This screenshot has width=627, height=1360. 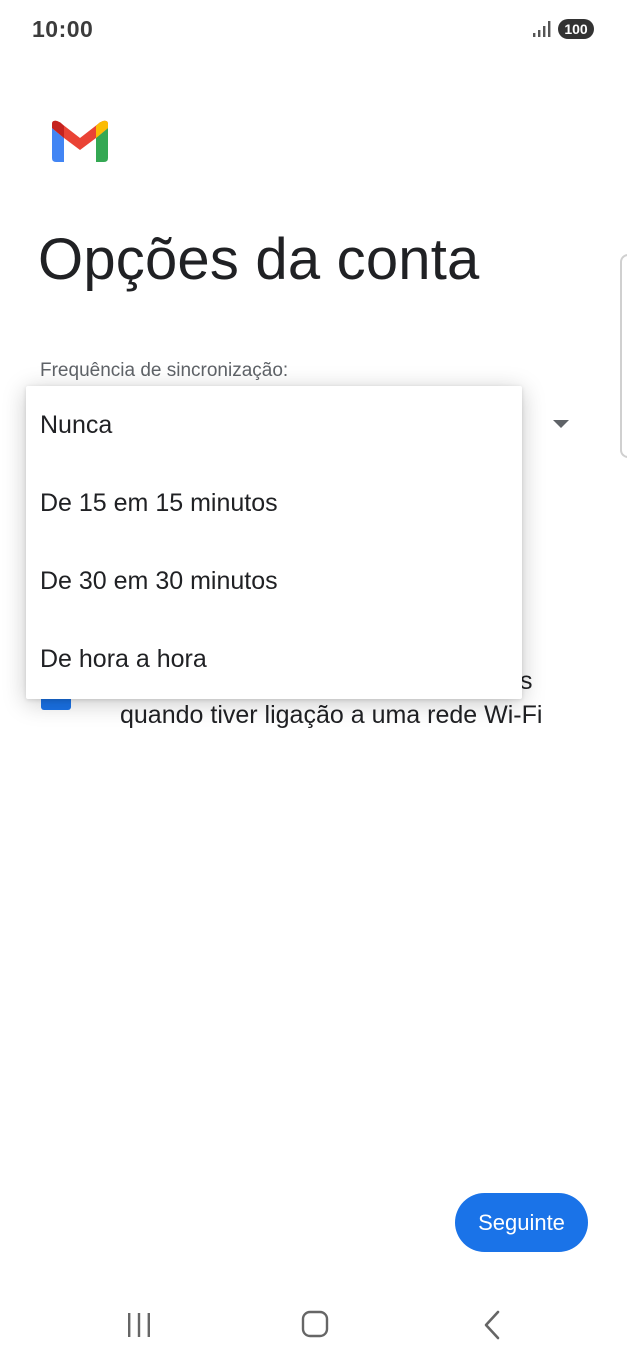 I want to click on menu-item-hourly: De hora a hora, so click(x=274, y=659).